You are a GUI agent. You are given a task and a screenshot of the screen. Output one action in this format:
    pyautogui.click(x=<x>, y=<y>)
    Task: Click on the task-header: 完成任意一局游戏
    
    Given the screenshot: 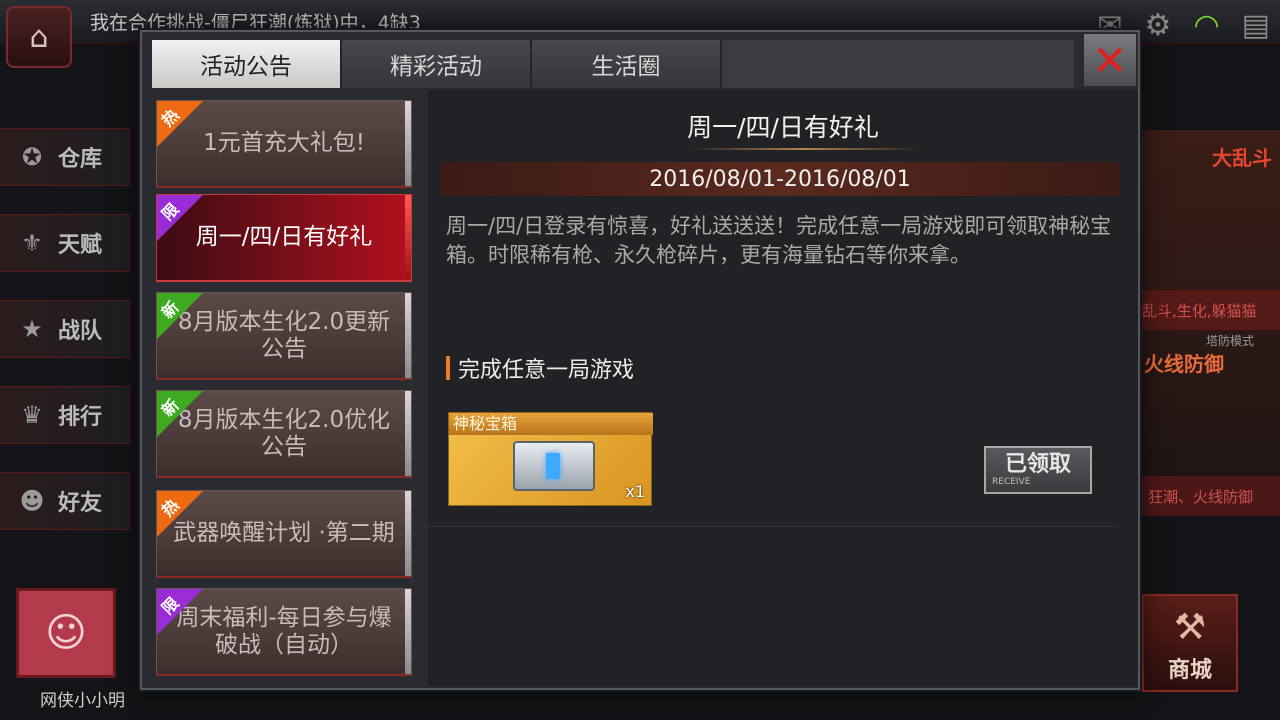 What is the action you would take?
    pyautogui.click(x=540, y=368)
    